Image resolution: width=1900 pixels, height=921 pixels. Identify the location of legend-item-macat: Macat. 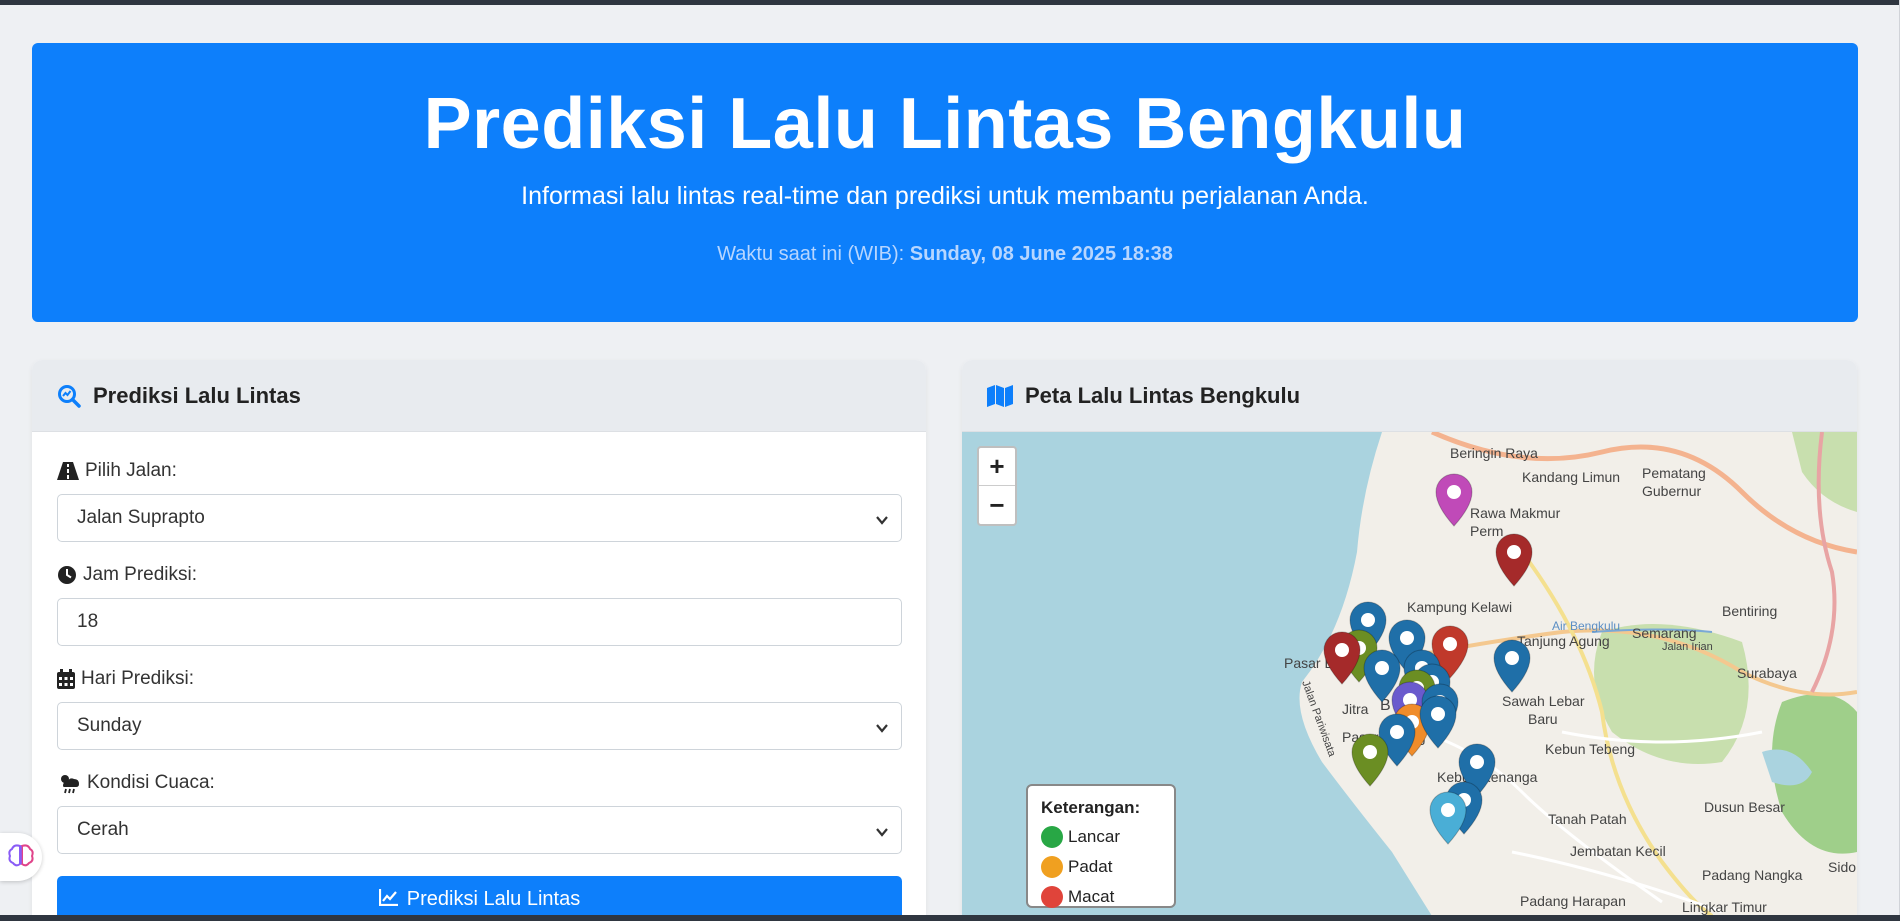
(1101, 897).